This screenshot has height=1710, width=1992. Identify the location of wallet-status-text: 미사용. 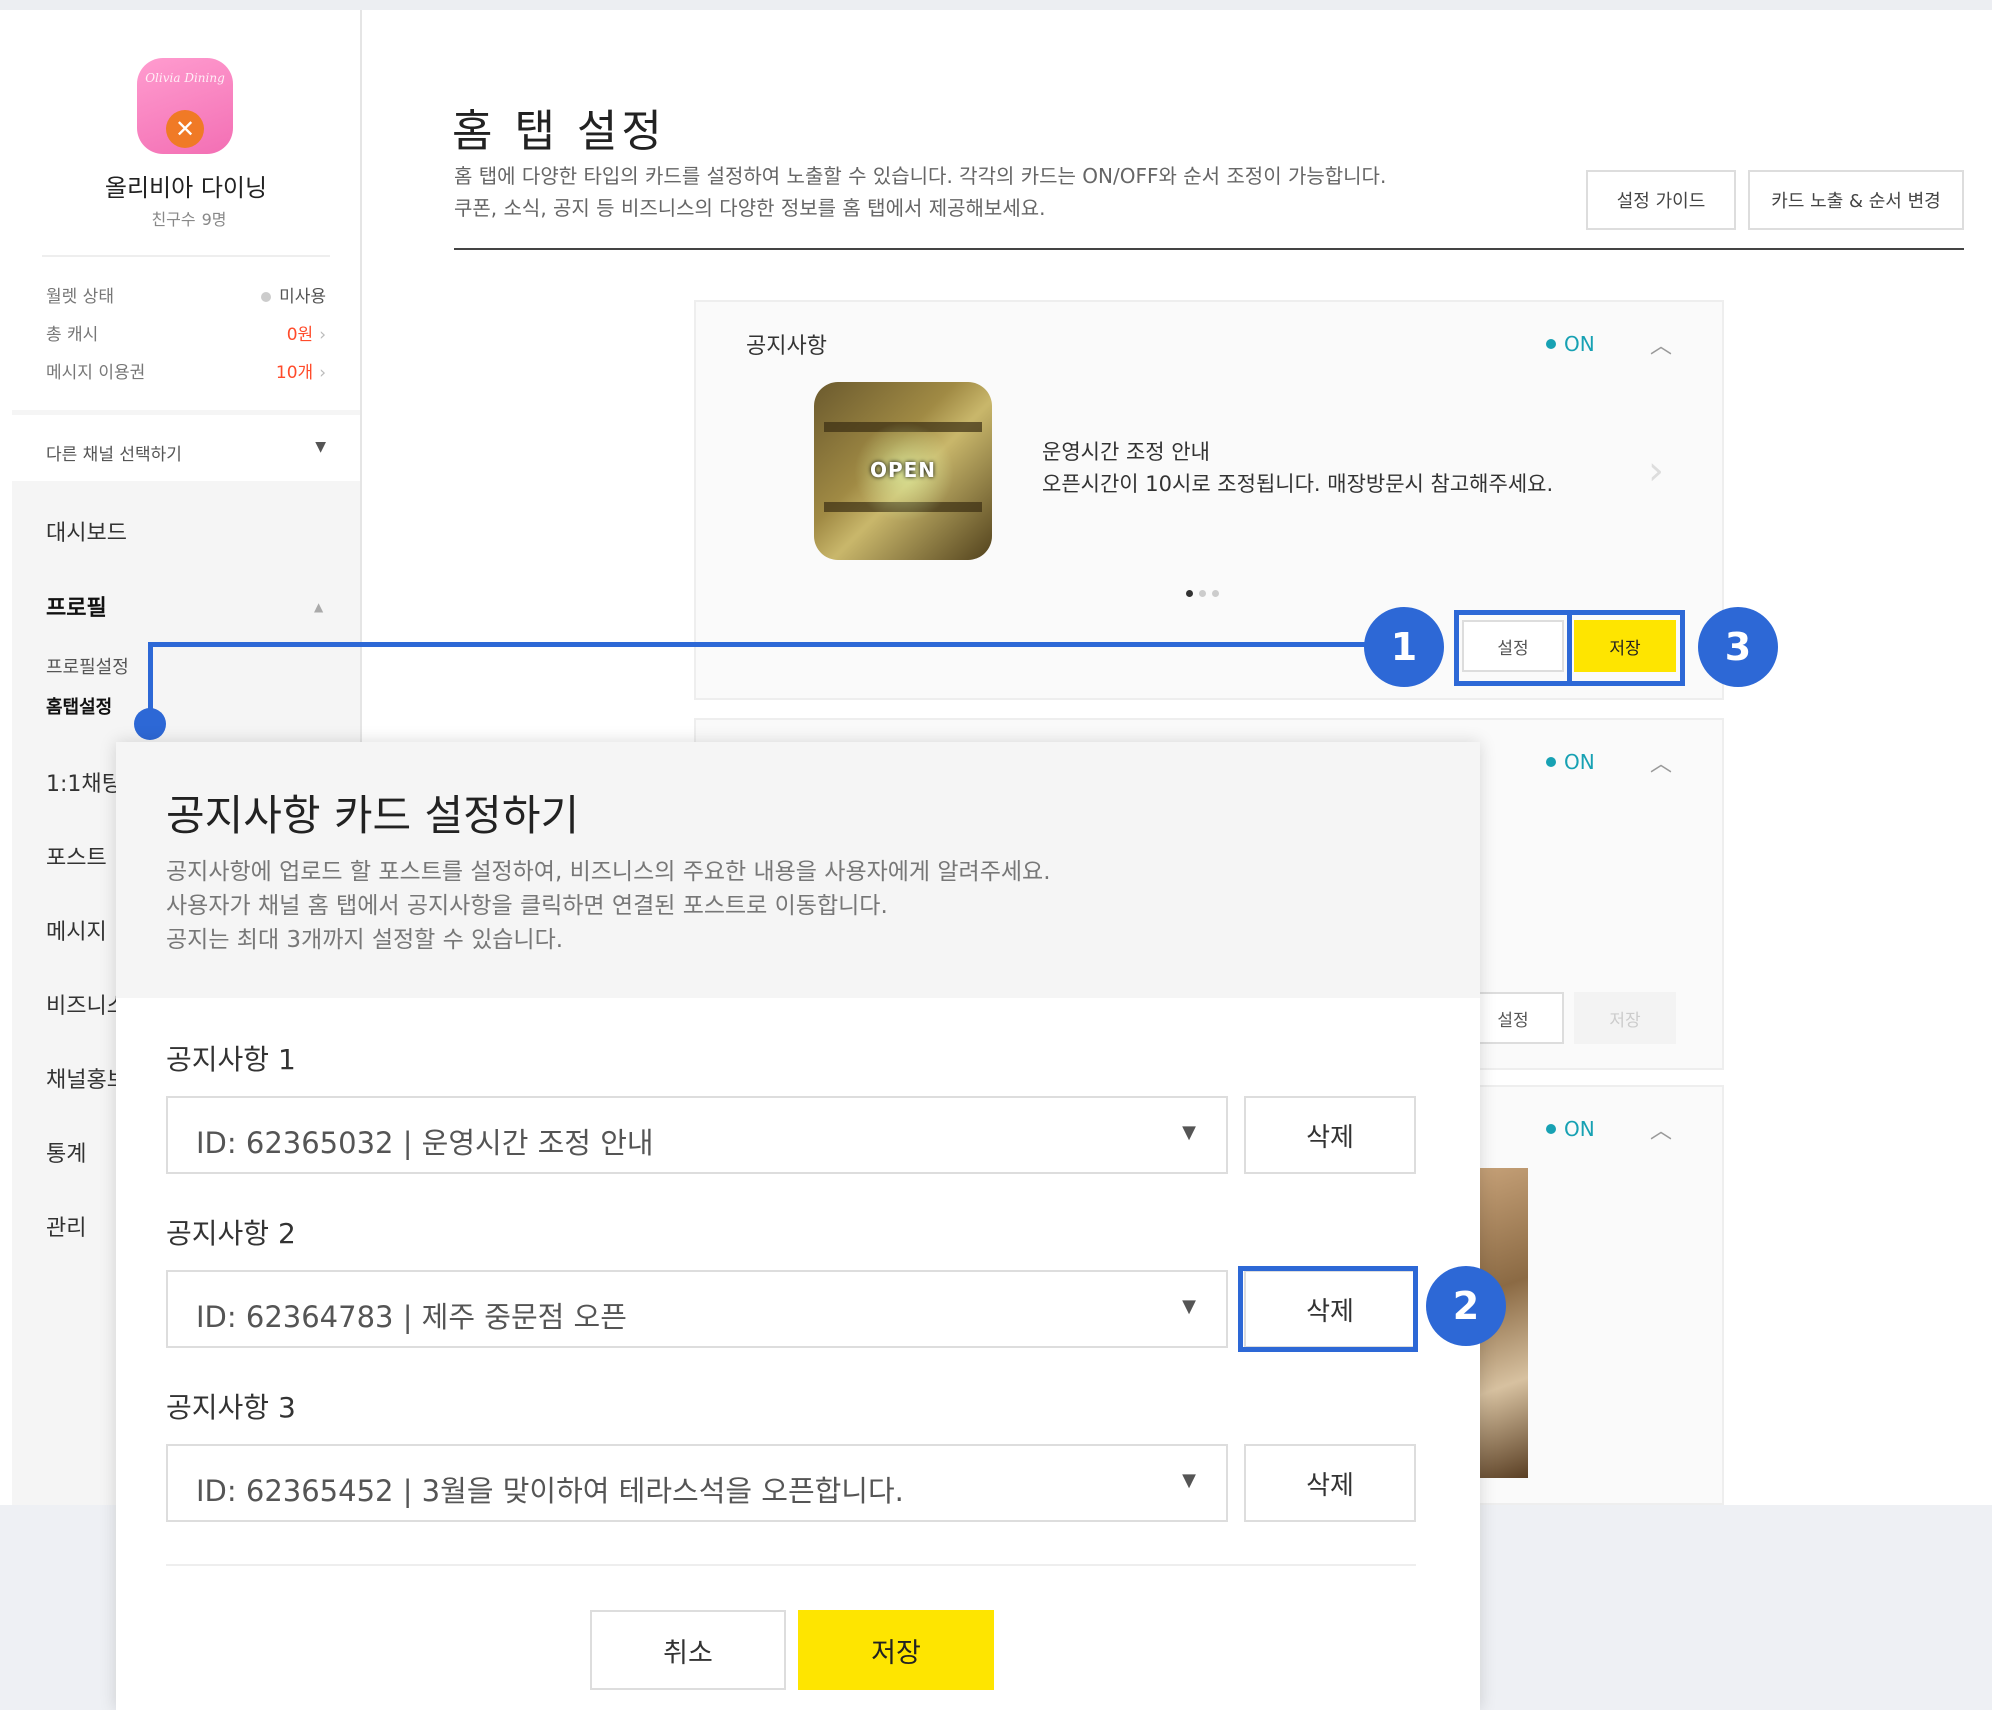
(302, 297).